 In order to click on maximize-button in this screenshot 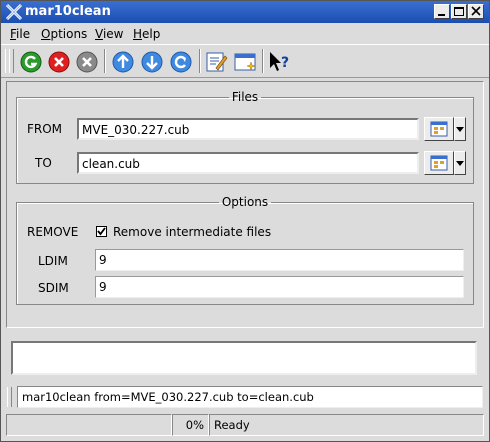, I will do `click(459, 11)`.